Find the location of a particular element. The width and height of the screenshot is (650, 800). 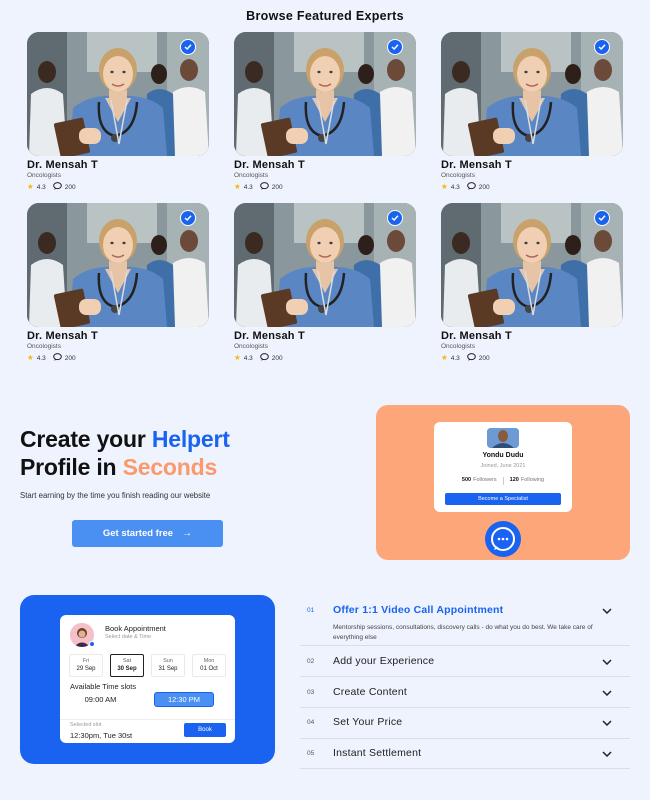

step-header: 03 Create Content is located at coordinates (465, 692).